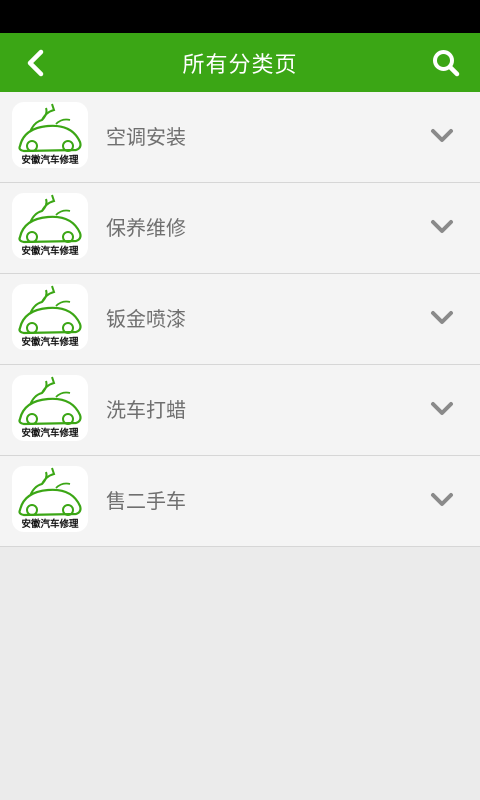  What do you see at coordinates (240, 16) in the screenshot?
I see `status-bar` at bounding box center [240, 16].